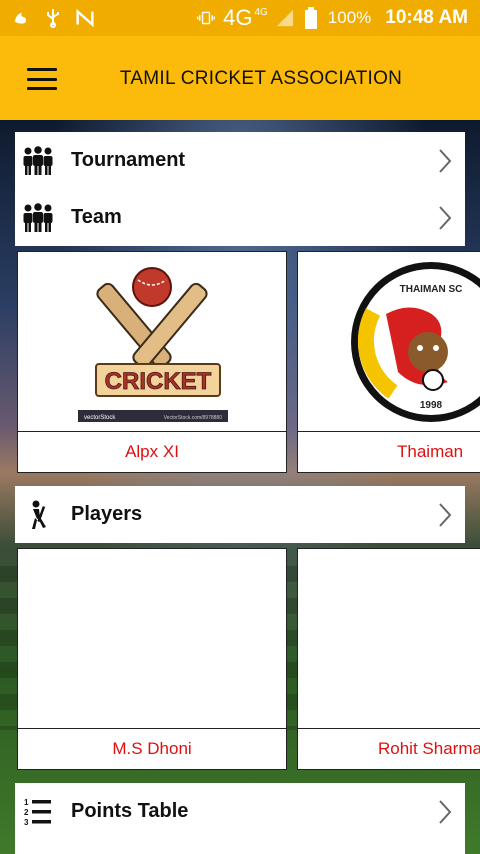 The image size is (480, 854). What do you see at coordinates (26, 802) in the screenshot?
I see `svg-text: 1` at bounding box center [26, 802].